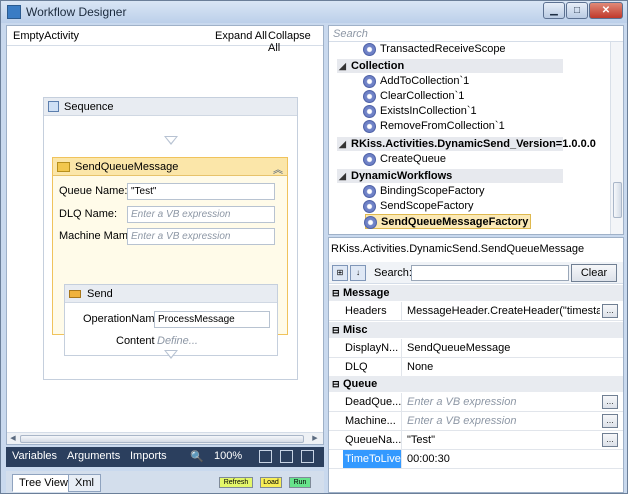 This screenshot has height=494, width=628. Describe the element at coordinates (271, 482) in the screenshot. I see `load-button: Load` at that location.